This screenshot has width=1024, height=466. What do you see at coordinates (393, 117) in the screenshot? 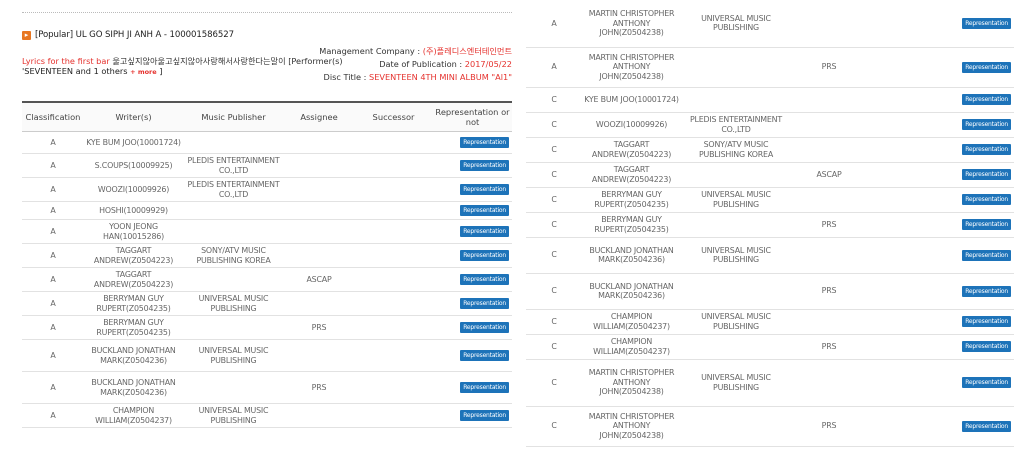
I see `col-successor: Successor` at bounding box center [393, 117].